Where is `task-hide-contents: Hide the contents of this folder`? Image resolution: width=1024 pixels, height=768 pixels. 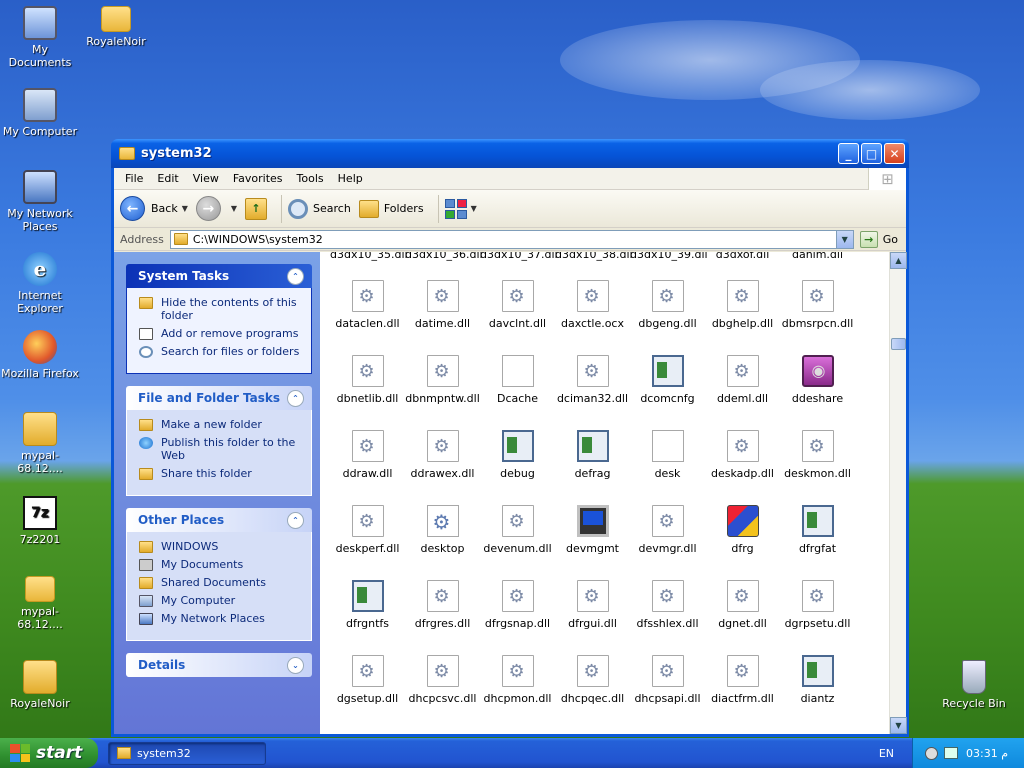
task-hide-contents: Hide the contents of this folder is located at coordinates (222, 309).